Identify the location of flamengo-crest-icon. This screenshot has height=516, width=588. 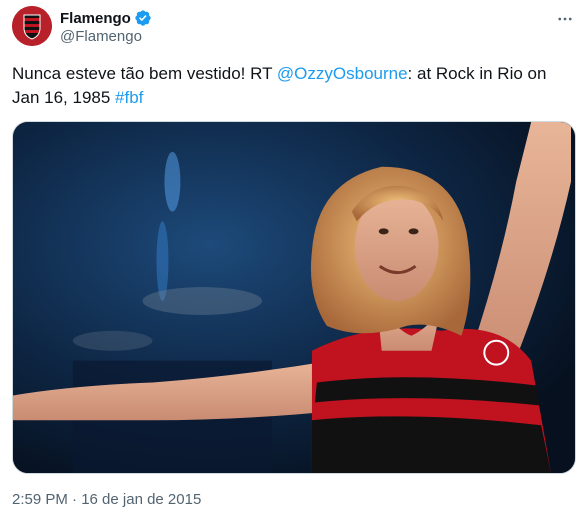
(32, 26).